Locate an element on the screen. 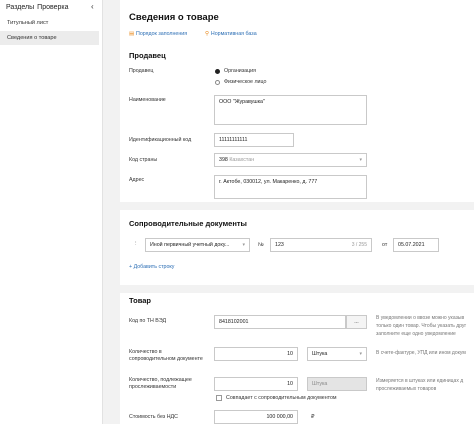  qty-trace-field: 10 is located at coordinates (256, 384).